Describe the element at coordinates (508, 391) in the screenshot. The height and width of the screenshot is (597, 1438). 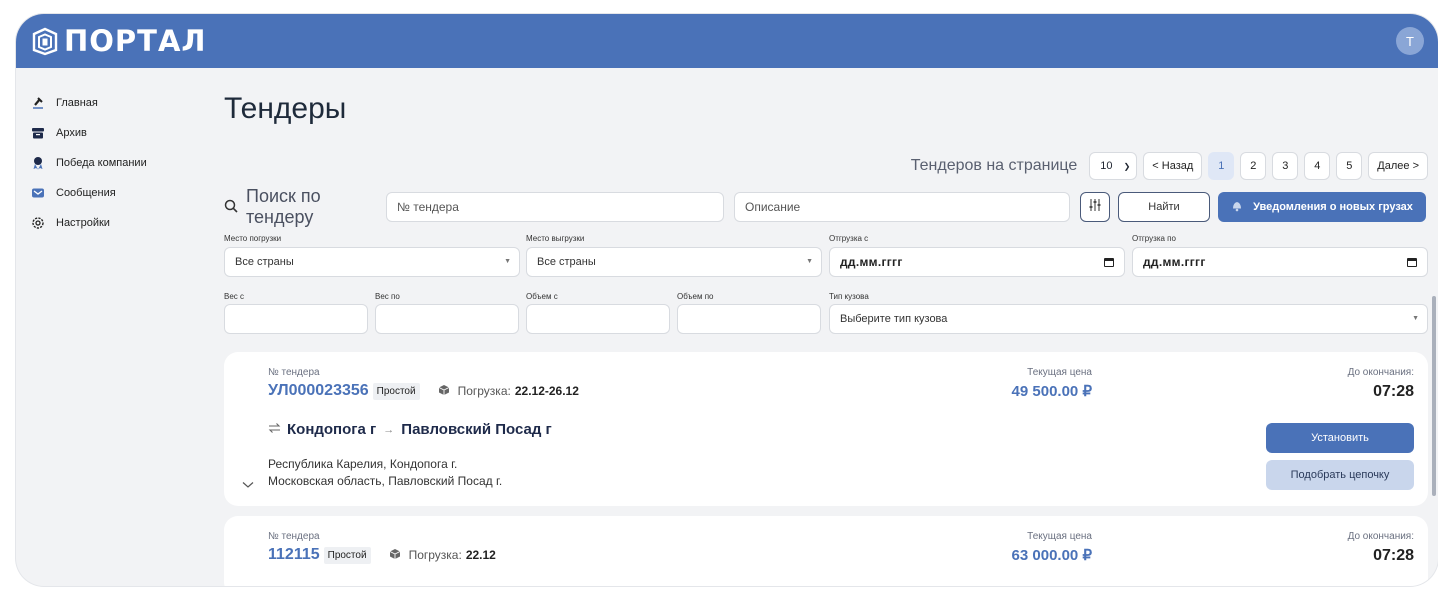
I see `loading-info: Погрузка: 22.12-26.12` at that location.